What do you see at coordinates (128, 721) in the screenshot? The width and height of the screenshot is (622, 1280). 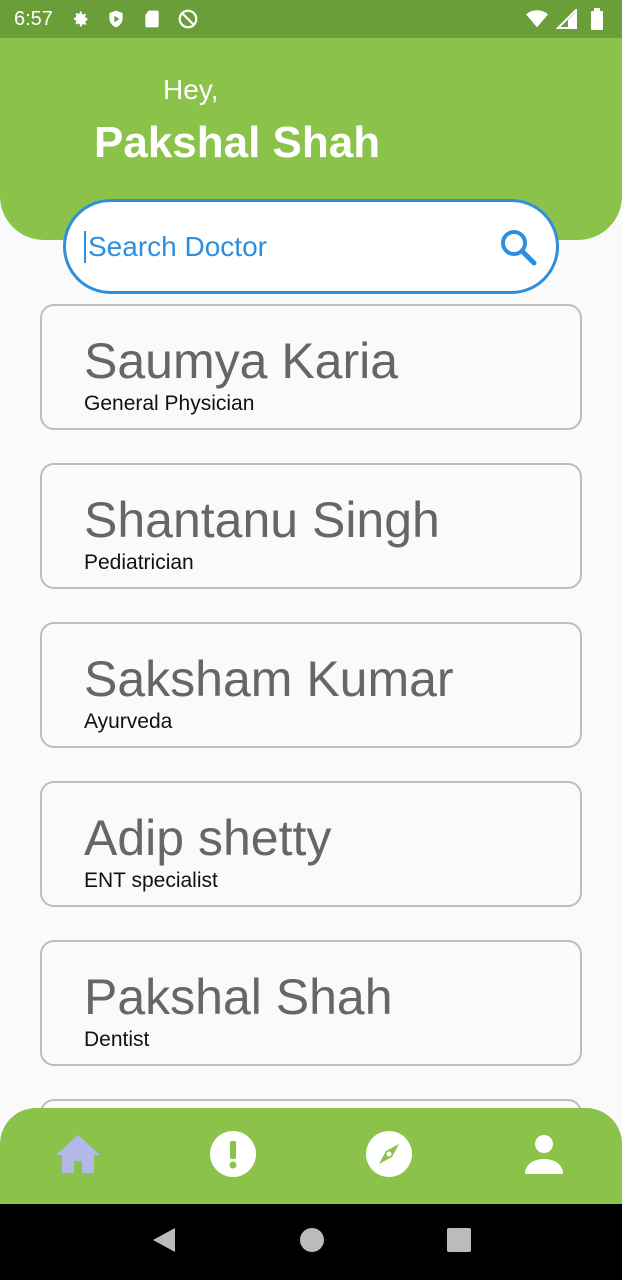 I see `doctor-specialty: Ayurveda` at bounding box center [128, 721].